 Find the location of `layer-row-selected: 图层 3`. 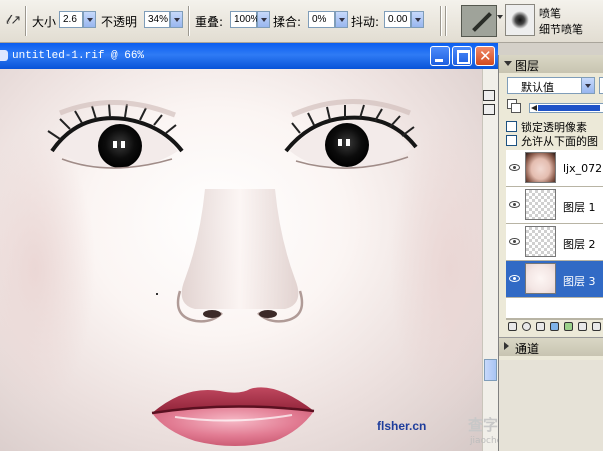

layer-row-selected: 图层 3 is located at coordinates (554, 279).